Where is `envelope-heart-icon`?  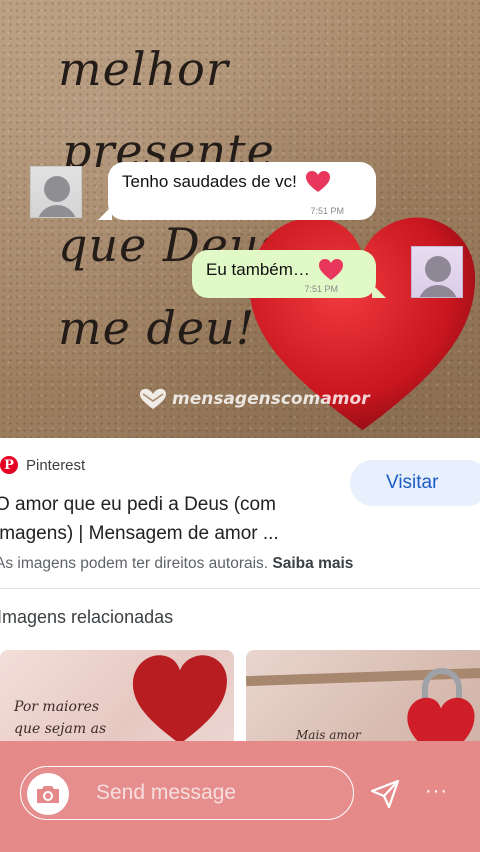 envelope-heart-icon is located at coordinates (153, 398).